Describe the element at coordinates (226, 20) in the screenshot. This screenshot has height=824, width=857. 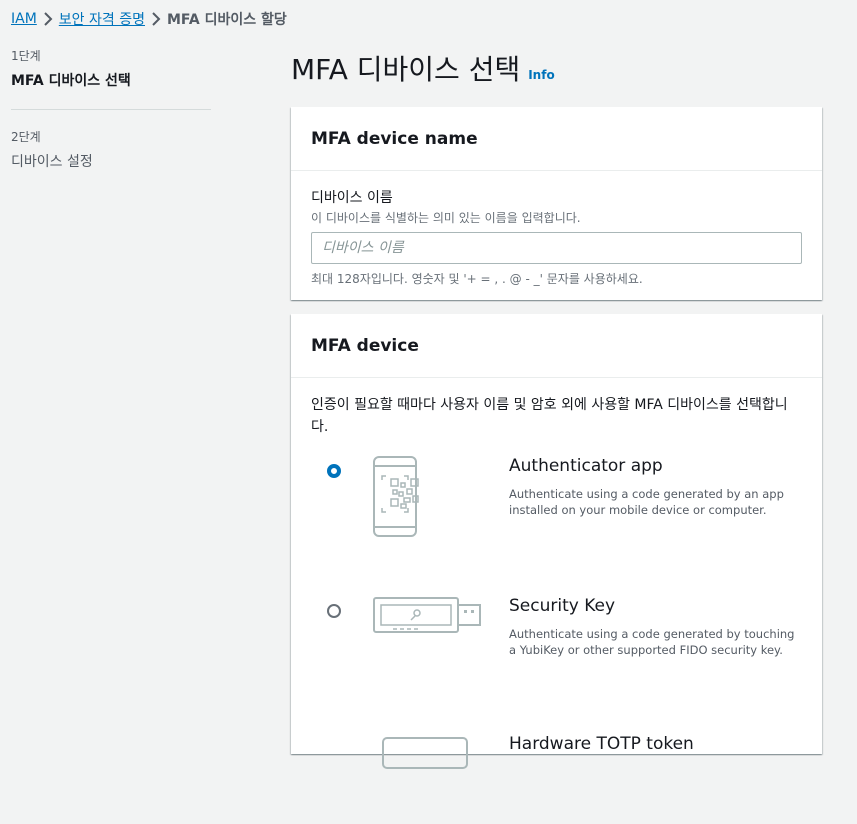
I see `breadcrumb-current: MFA 디바이스 할당` at that location.